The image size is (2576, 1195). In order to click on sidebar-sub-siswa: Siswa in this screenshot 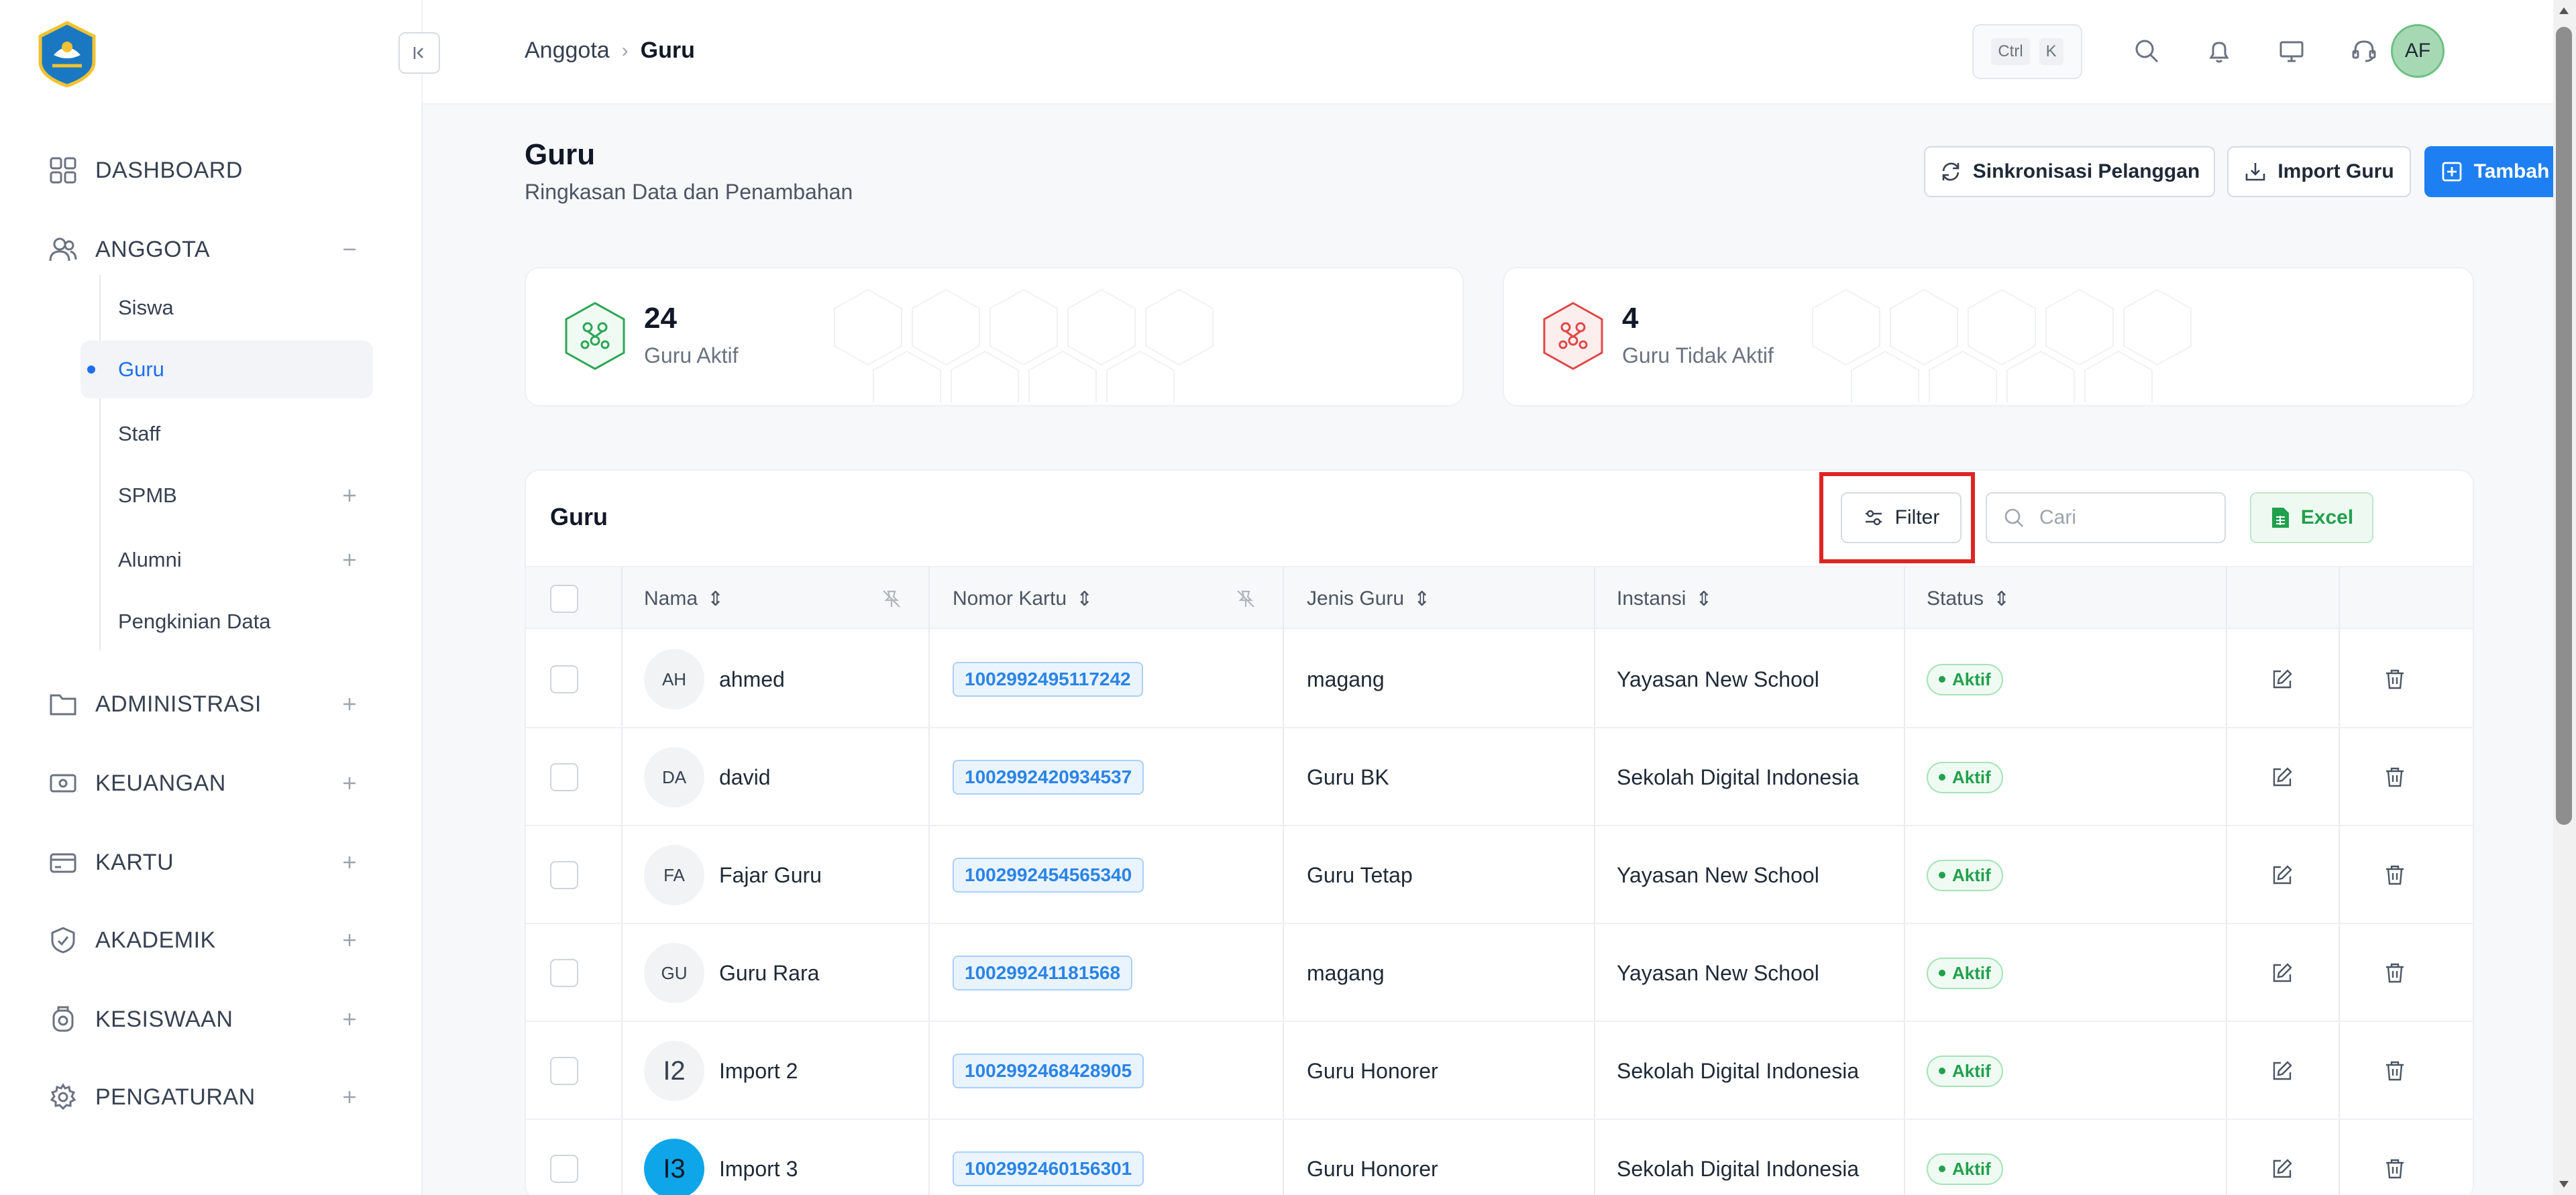, I will do `click(226, 308)`.